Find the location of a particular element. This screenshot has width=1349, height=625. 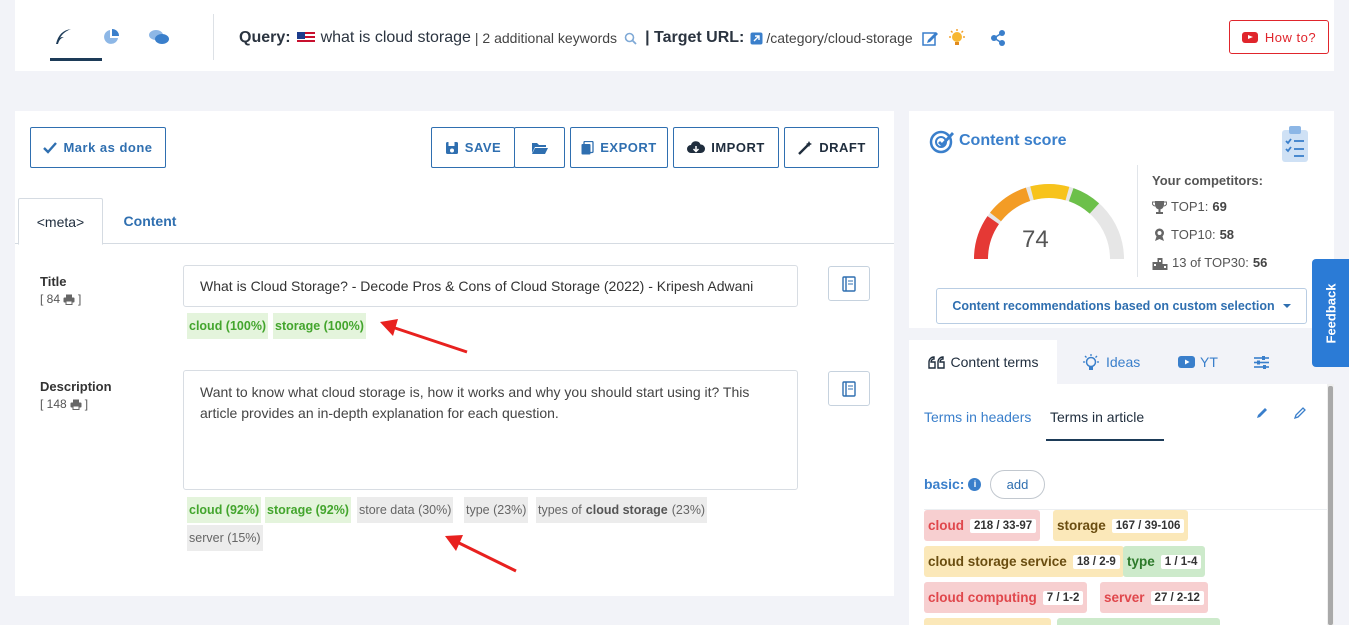

term-count: 218 / 33-97 is located at coordinates (1003, 525).